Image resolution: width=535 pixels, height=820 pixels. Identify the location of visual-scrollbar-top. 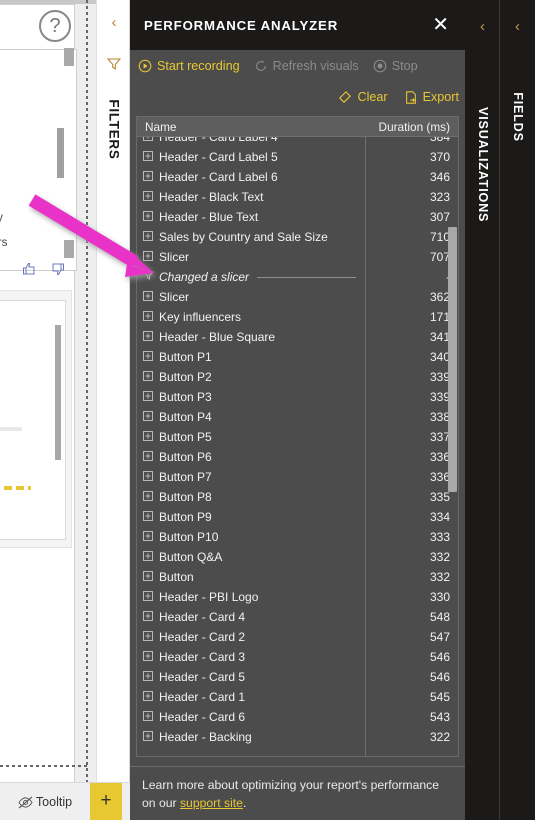
(60, 153).